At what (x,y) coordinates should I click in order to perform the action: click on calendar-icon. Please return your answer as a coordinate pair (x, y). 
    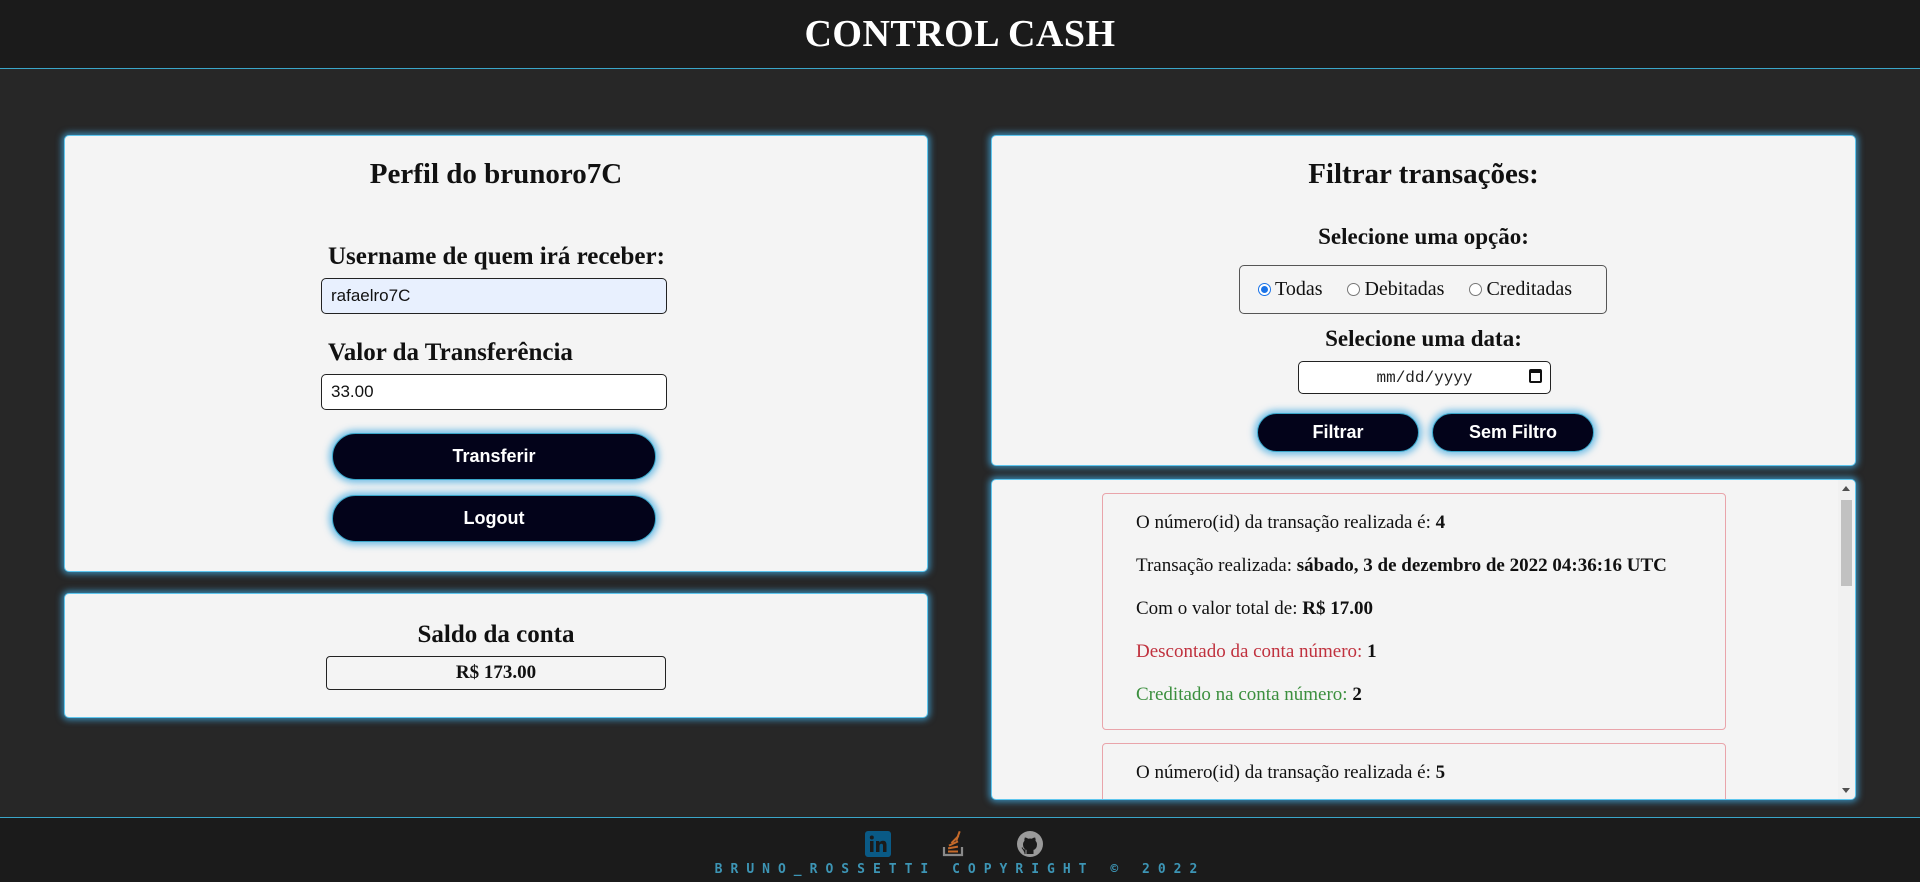
    Looking at the image, I should click on (1535, 376).